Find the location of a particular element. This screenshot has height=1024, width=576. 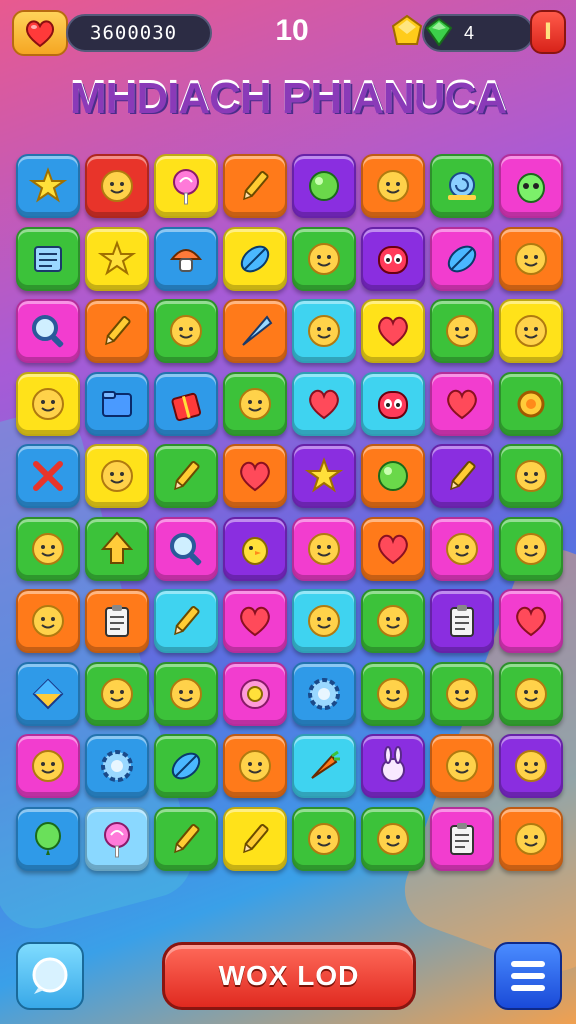

close-button: I is located at coordinates (548, 32).